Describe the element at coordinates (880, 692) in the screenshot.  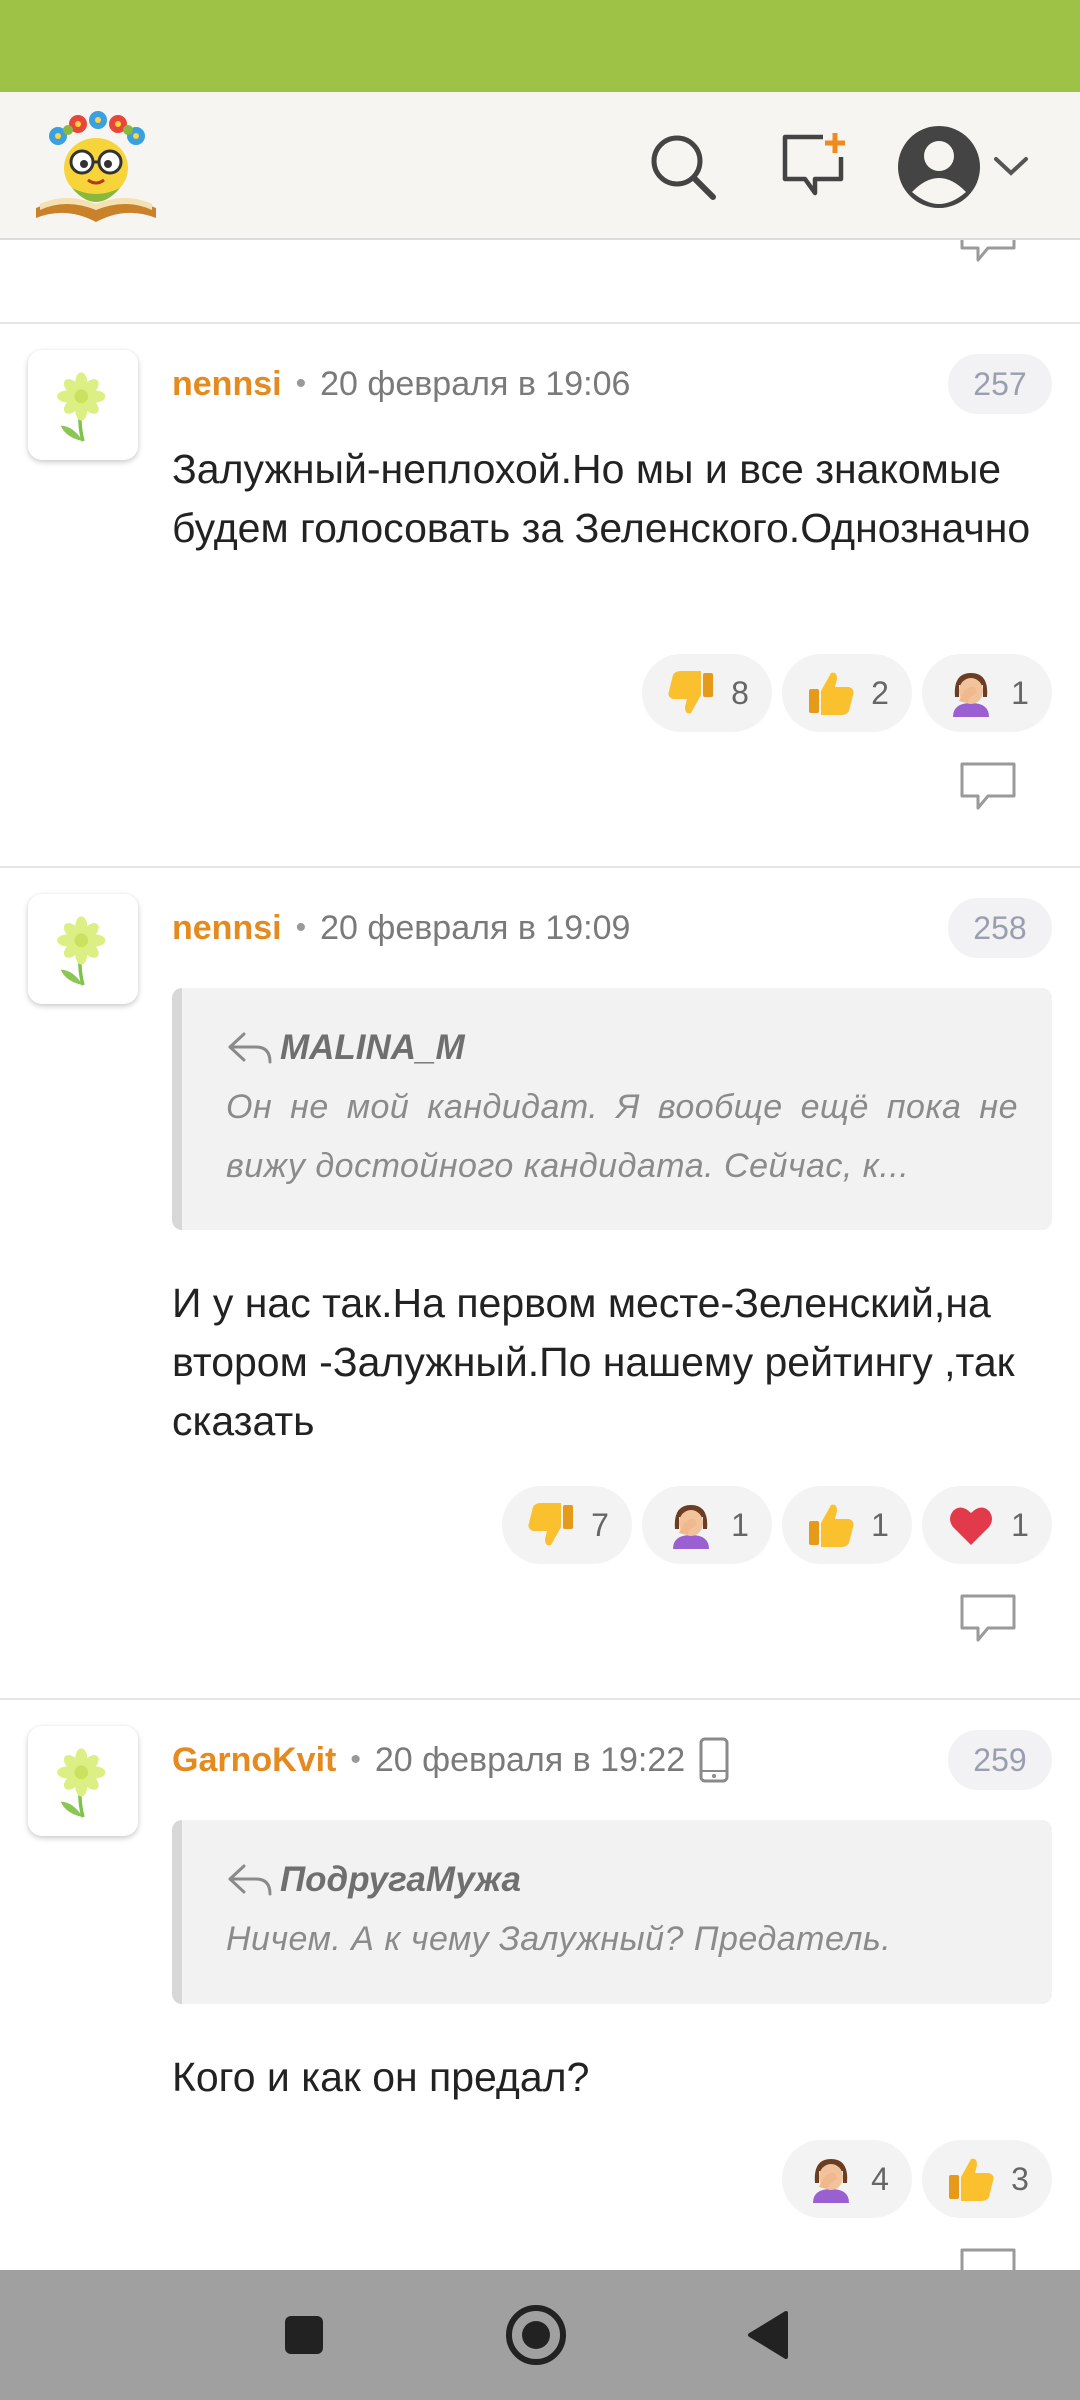
I see `reaction-count: 2` at that location.